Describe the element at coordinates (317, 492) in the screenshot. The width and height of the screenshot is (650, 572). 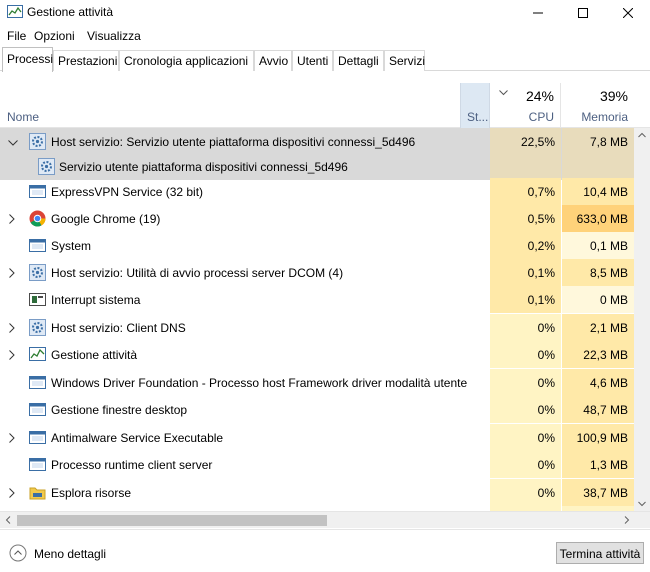
I see `process-row: Esplora risorse 0% 38,7 MB` at that location.